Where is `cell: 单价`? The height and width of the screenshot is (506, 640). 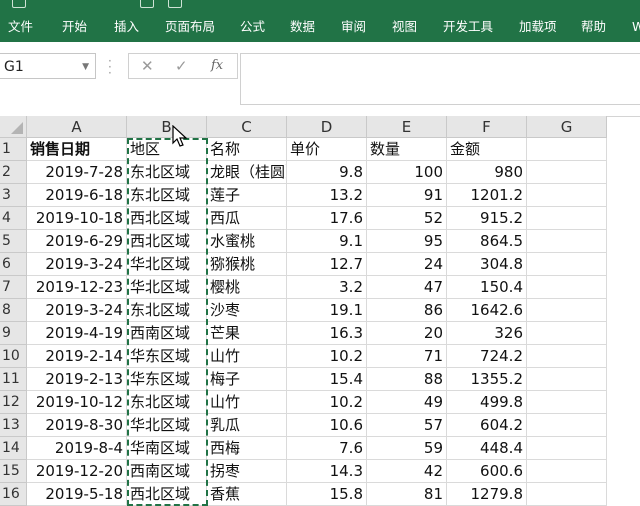
cell: 单价 is located at coordinates (327, 149).